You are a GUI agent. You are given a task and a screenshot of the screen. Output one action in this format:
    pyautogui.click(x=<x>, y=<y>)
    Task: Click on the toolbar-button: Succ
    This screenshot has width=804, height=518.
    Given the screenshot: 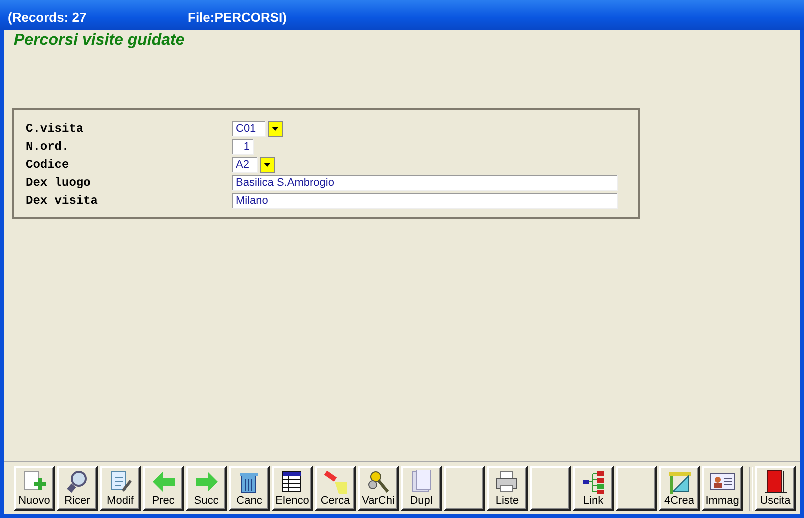 What is the action you would take?
    pyautogui.click(x=206, y=488)
    